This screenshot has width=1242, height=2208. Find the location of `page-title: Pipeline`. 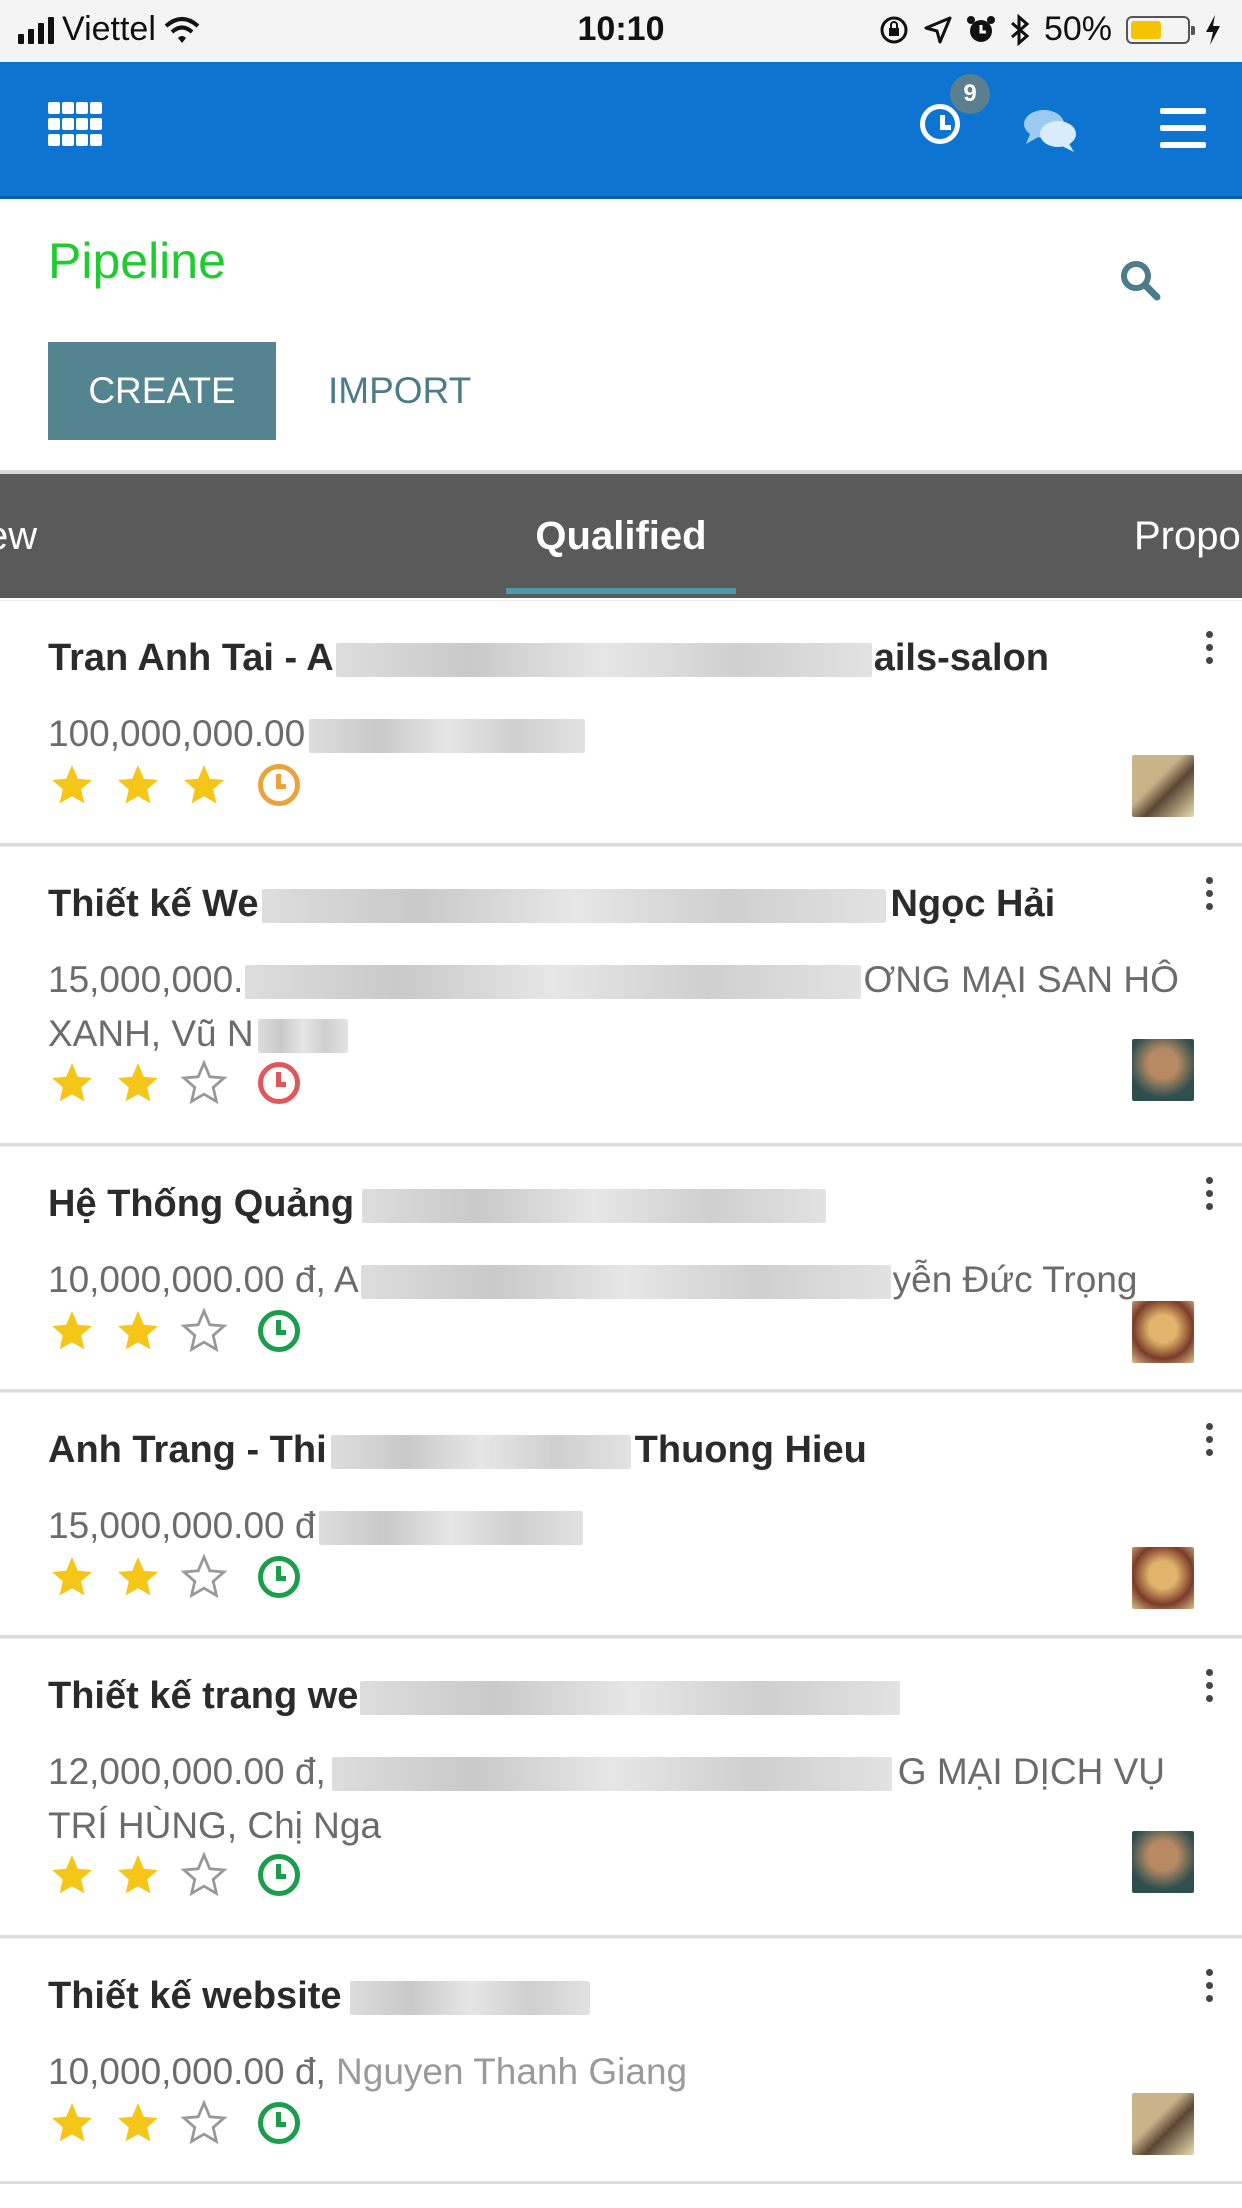

page-title: Pipeline is located at coordinates (137, 261).